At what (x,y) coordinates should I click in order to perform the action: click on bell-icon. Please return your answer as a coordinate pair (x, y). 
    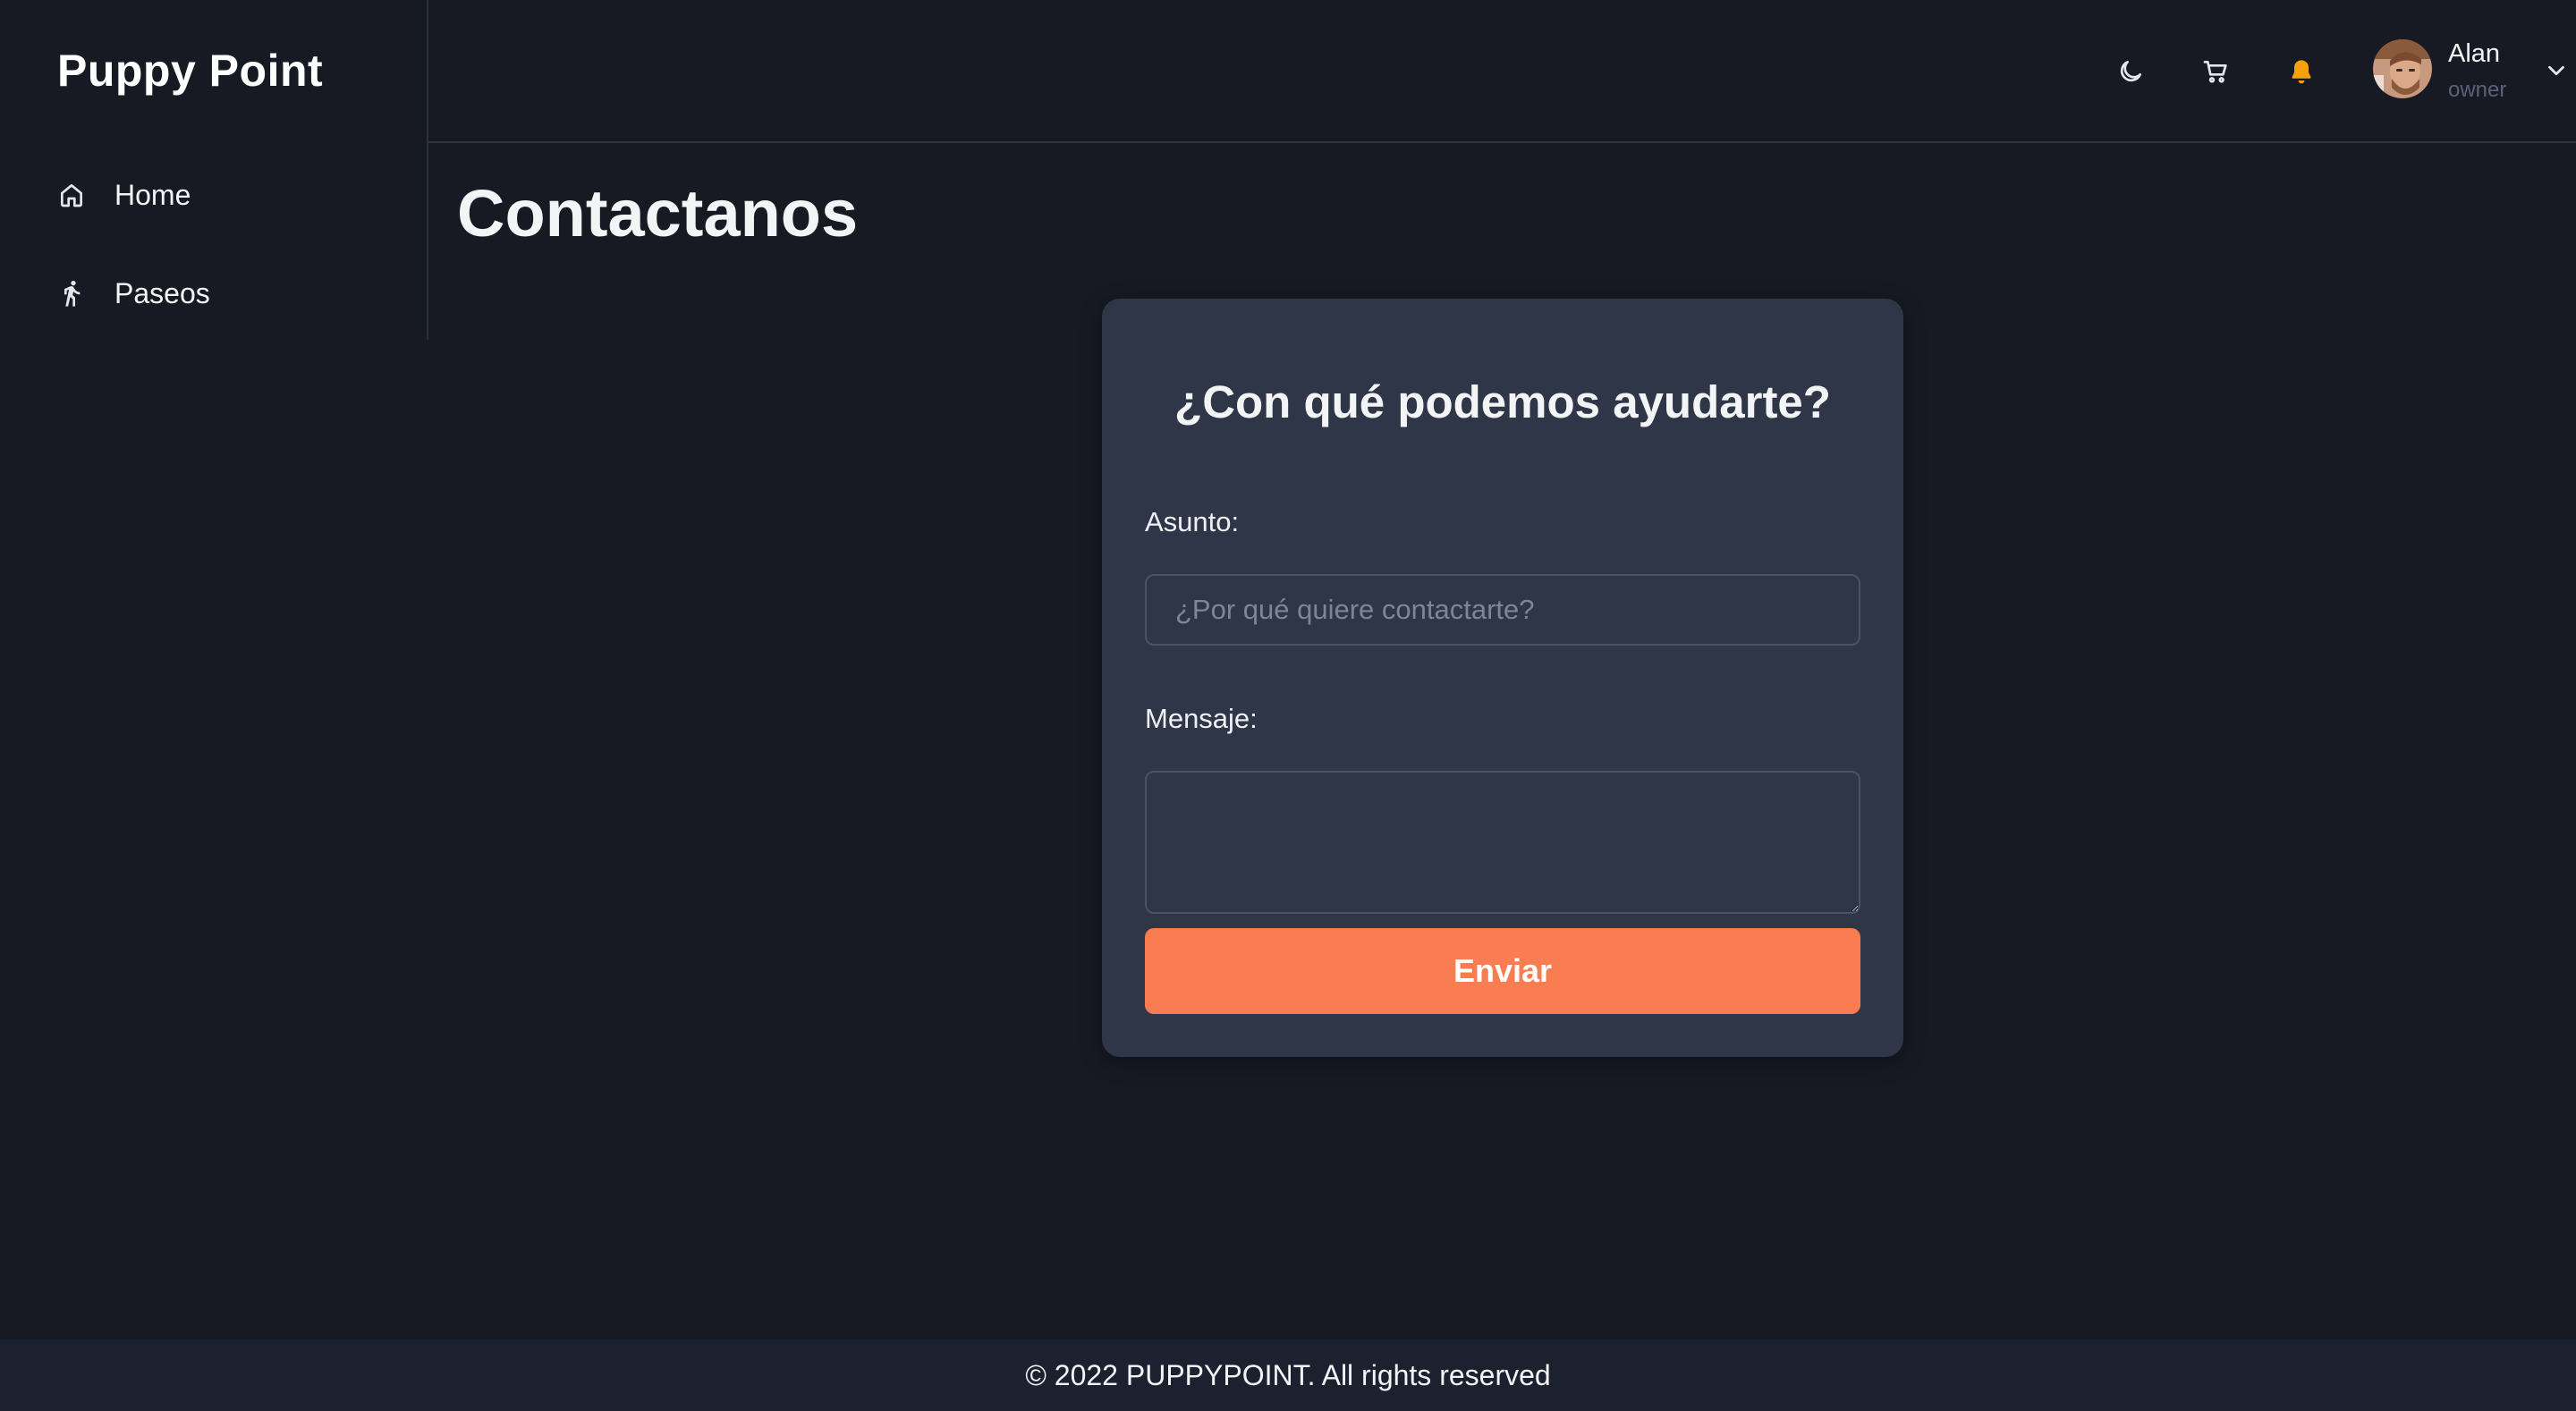
    Looking at the image, I should click on (2301, 74).